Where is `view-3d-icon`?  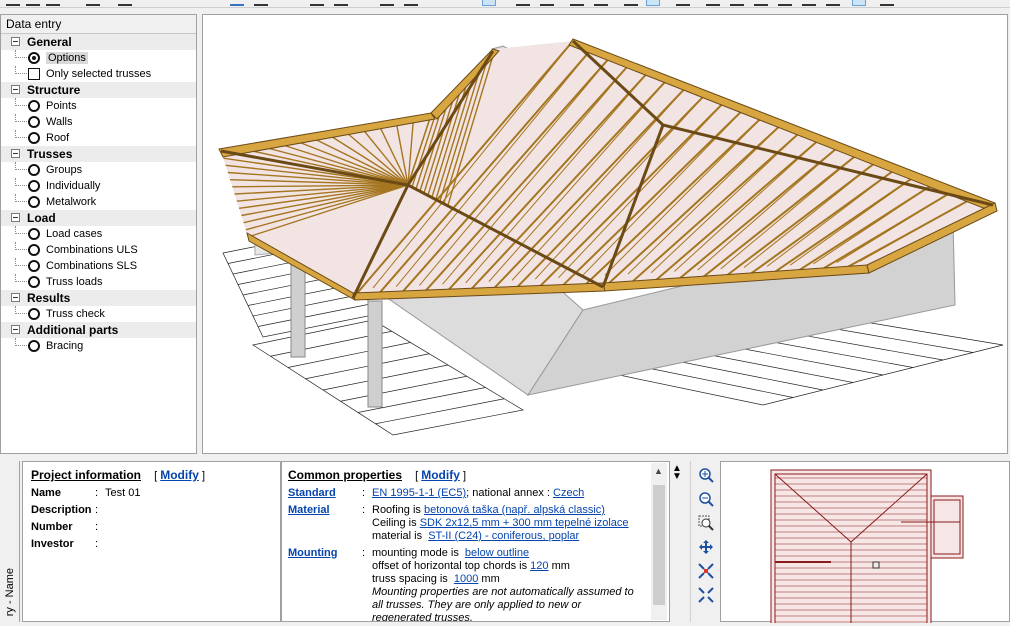 view-3d-icon is located at coordinates (489, 3).